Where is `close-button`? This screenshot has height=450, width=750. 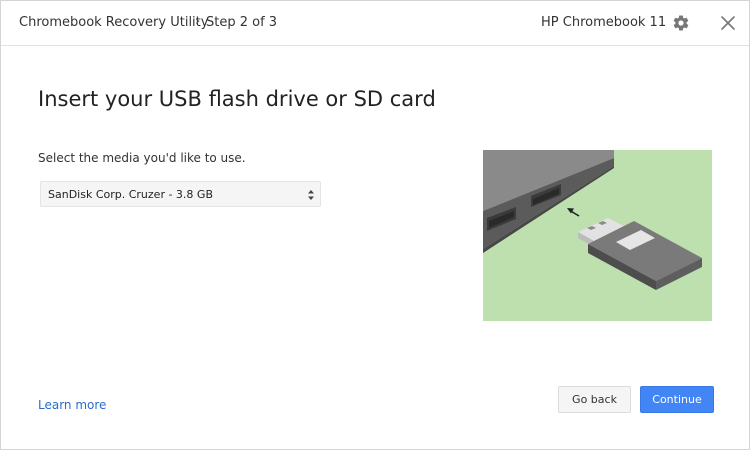 close-button is located at coordinates (728, 23).